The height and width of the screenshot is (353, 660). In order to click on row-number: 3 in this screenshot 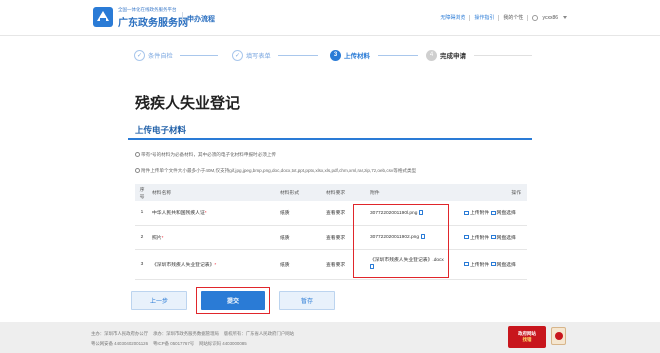, I will do `click(142, 264)`.